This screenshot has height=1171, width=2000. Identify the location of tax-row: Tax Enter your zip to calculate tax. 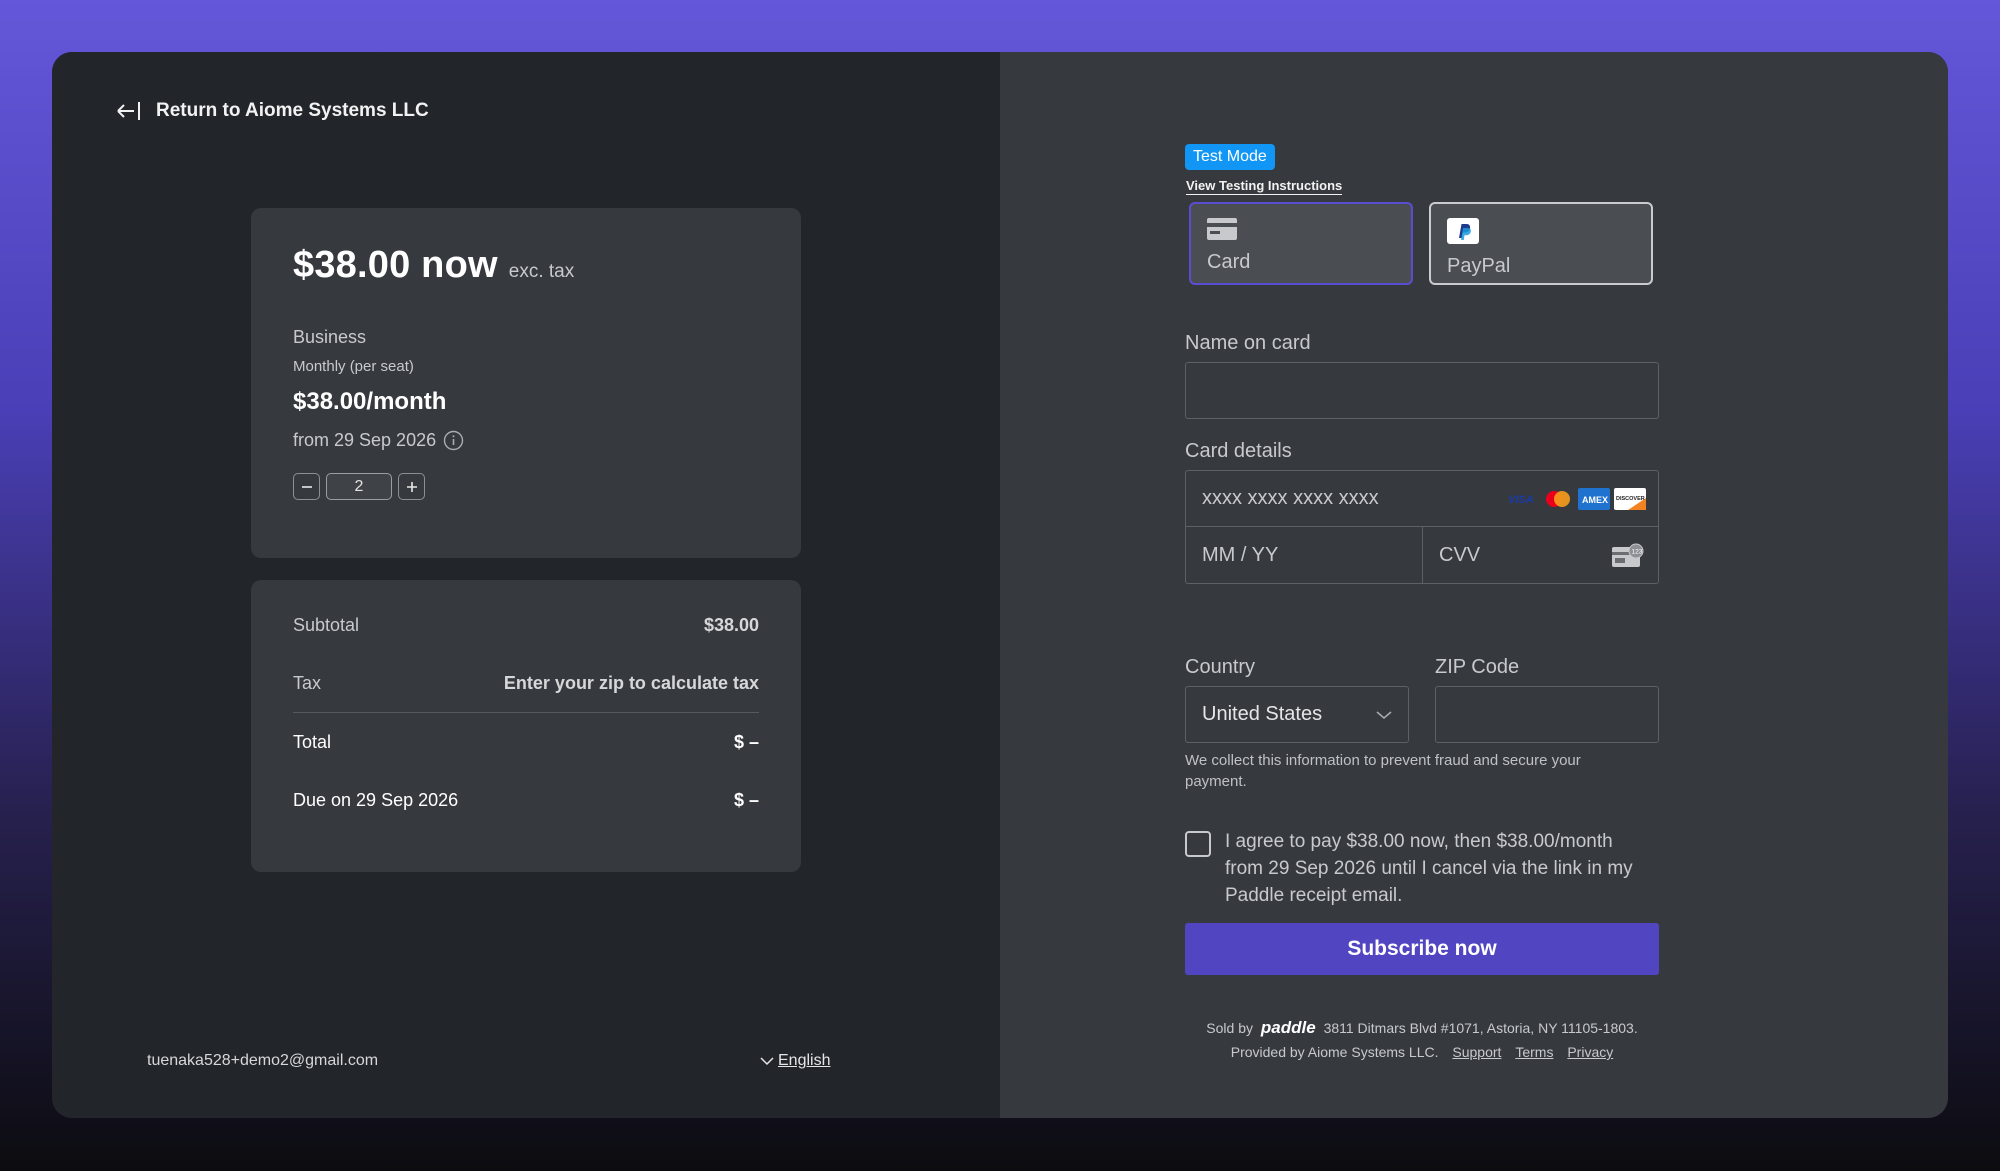
(526, 683).